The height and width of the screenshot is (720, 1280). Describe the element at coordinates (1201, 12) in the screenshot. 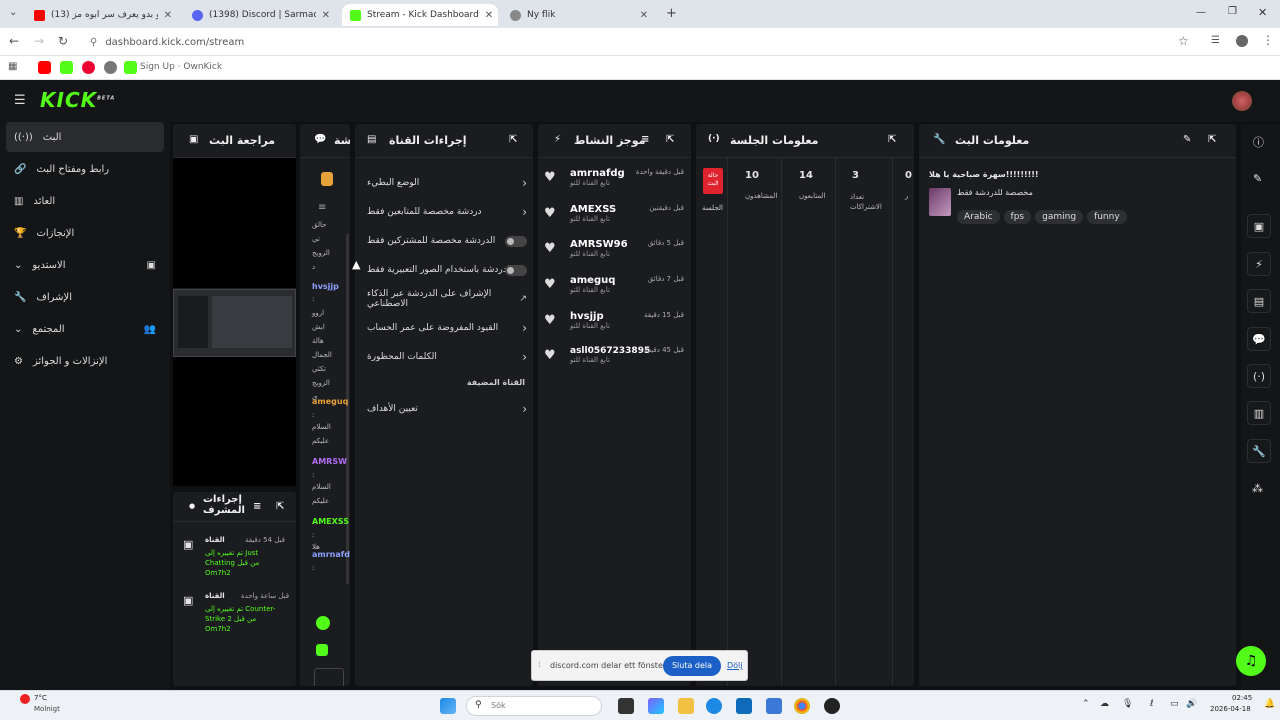

I see `minimize-icon: —` at that location.